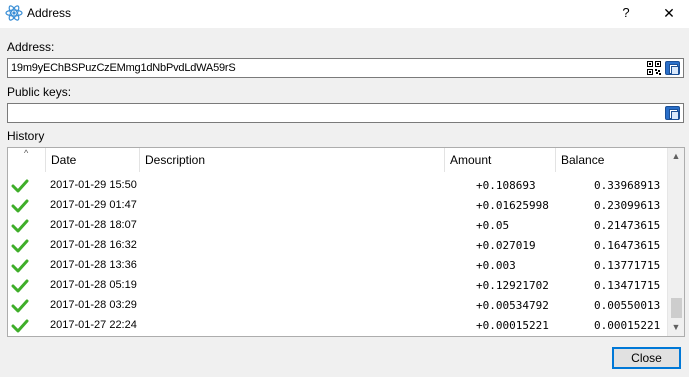 This screenshot has height=377, width=689. What do you see at coordinates (672, 68) in the screenshot?
I see `copy-address-icon` at bounding box center [672, 68].